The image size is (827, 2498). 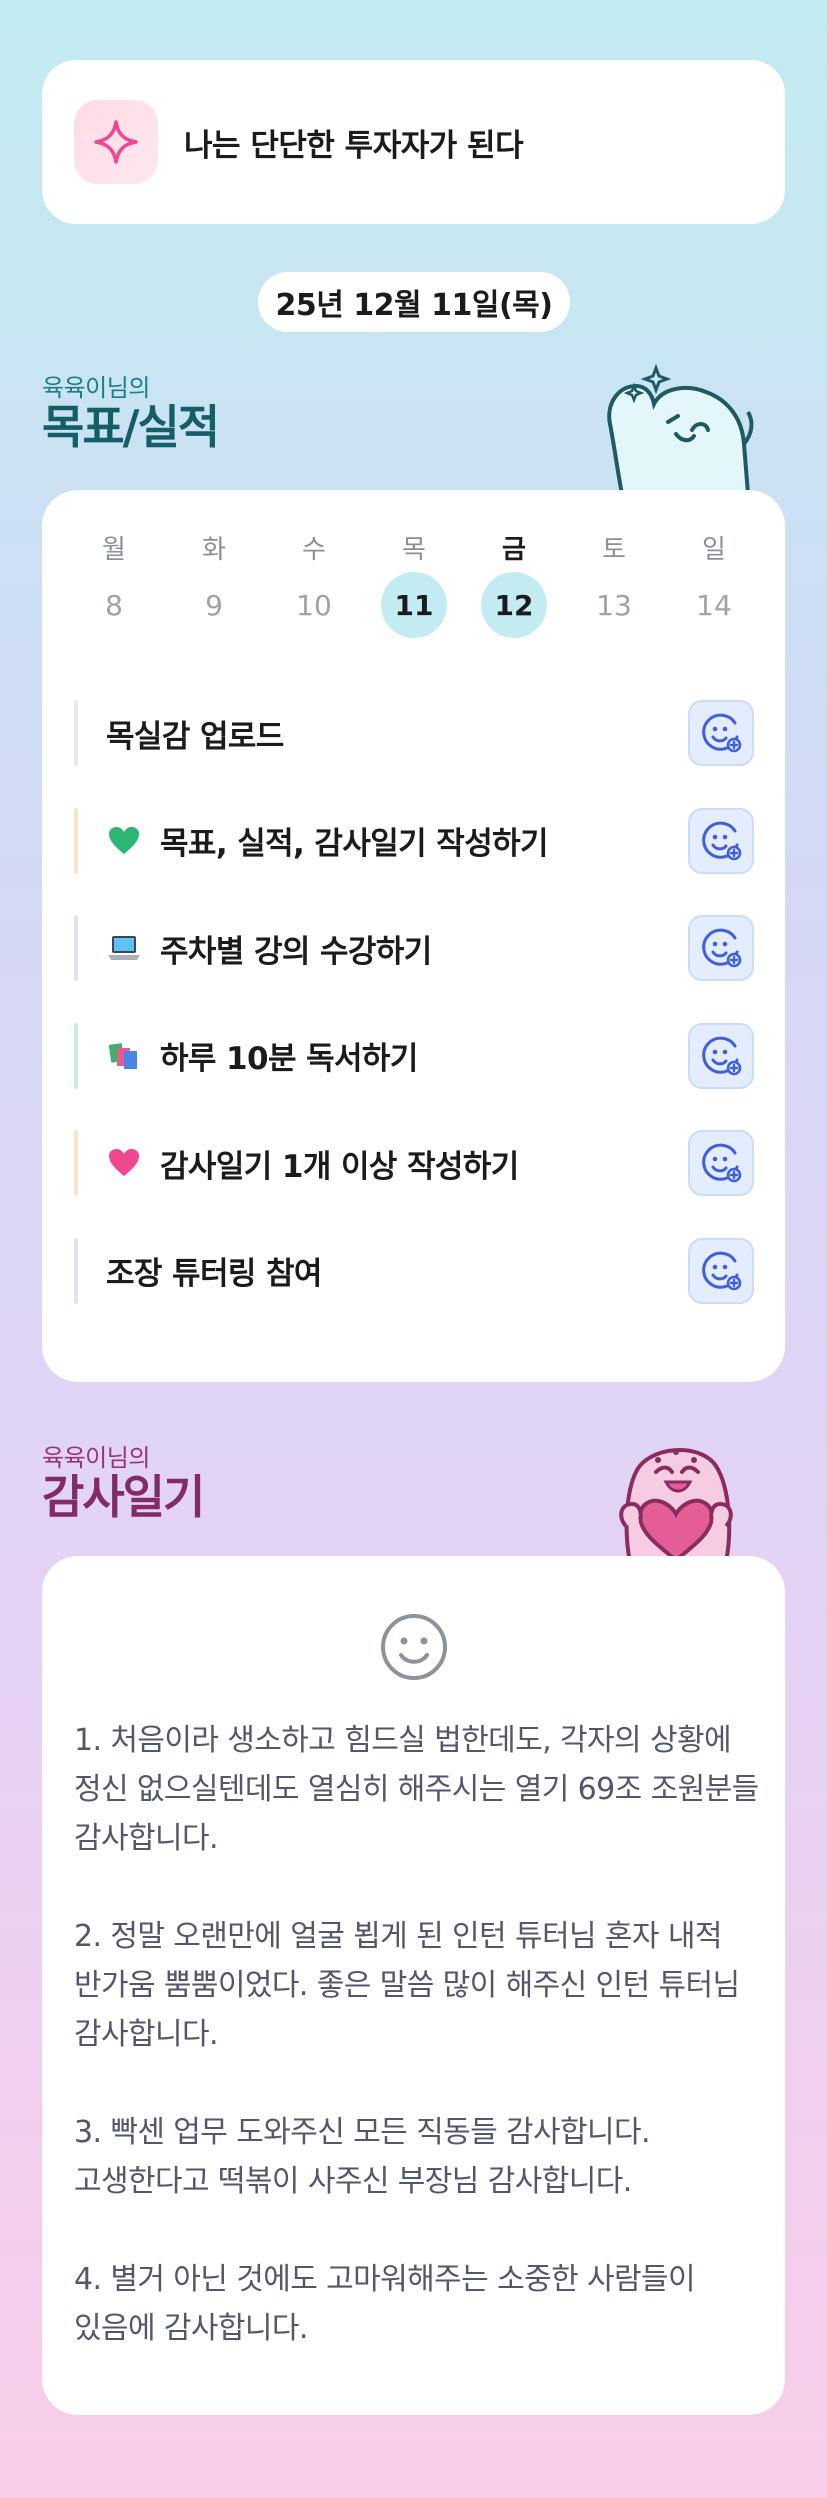 I want to click on day-number-12: 12, so click(x=514, y=605).